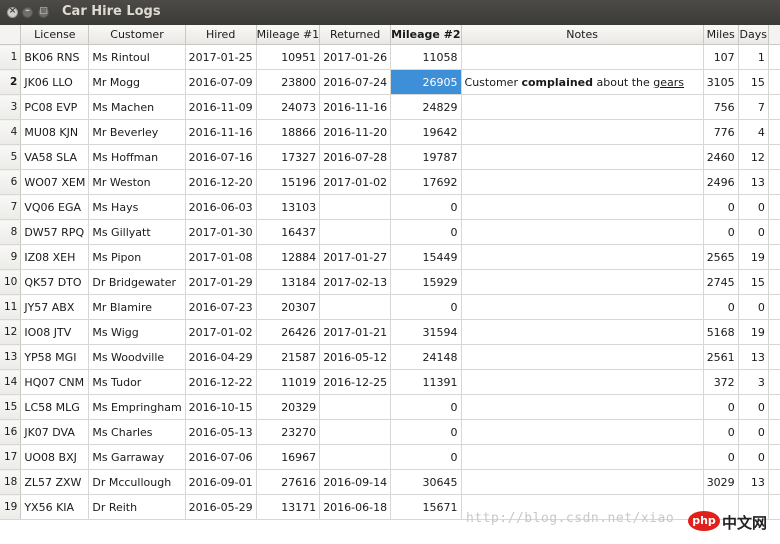  What do you see at coordinates (55, 482) in the screenshot?
I see `cell-license: ZL57 ZXW` at bounding box center [55, 482].